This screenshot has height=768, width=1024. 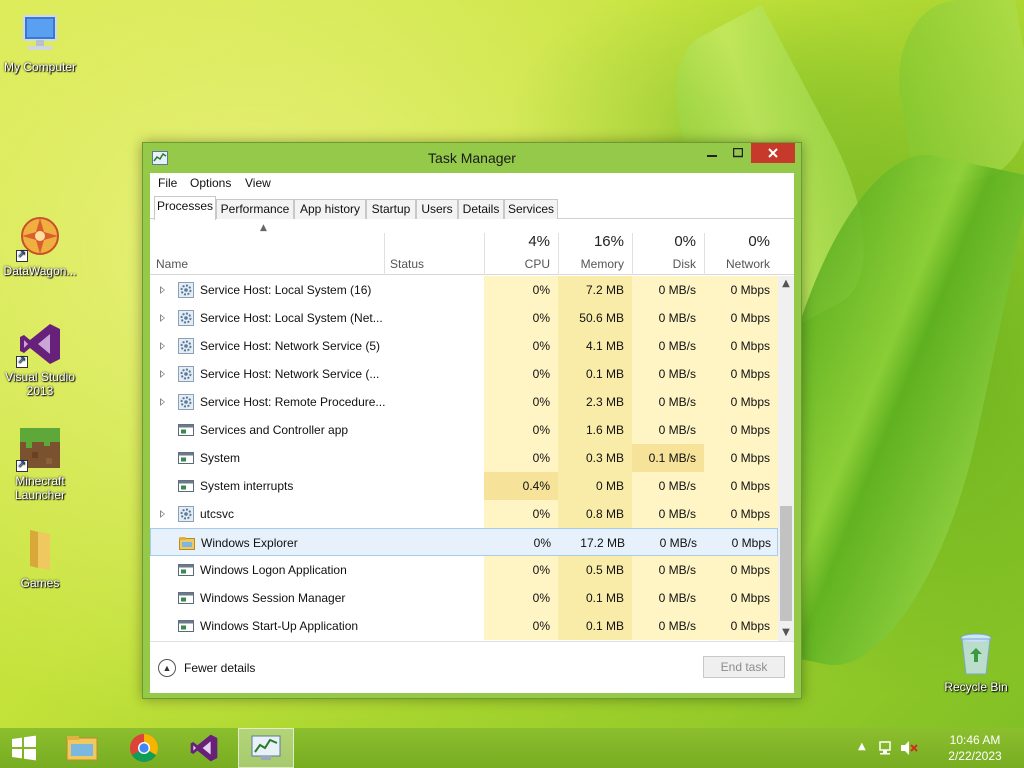 I want to click on start-button, so click(x=24, y=748).